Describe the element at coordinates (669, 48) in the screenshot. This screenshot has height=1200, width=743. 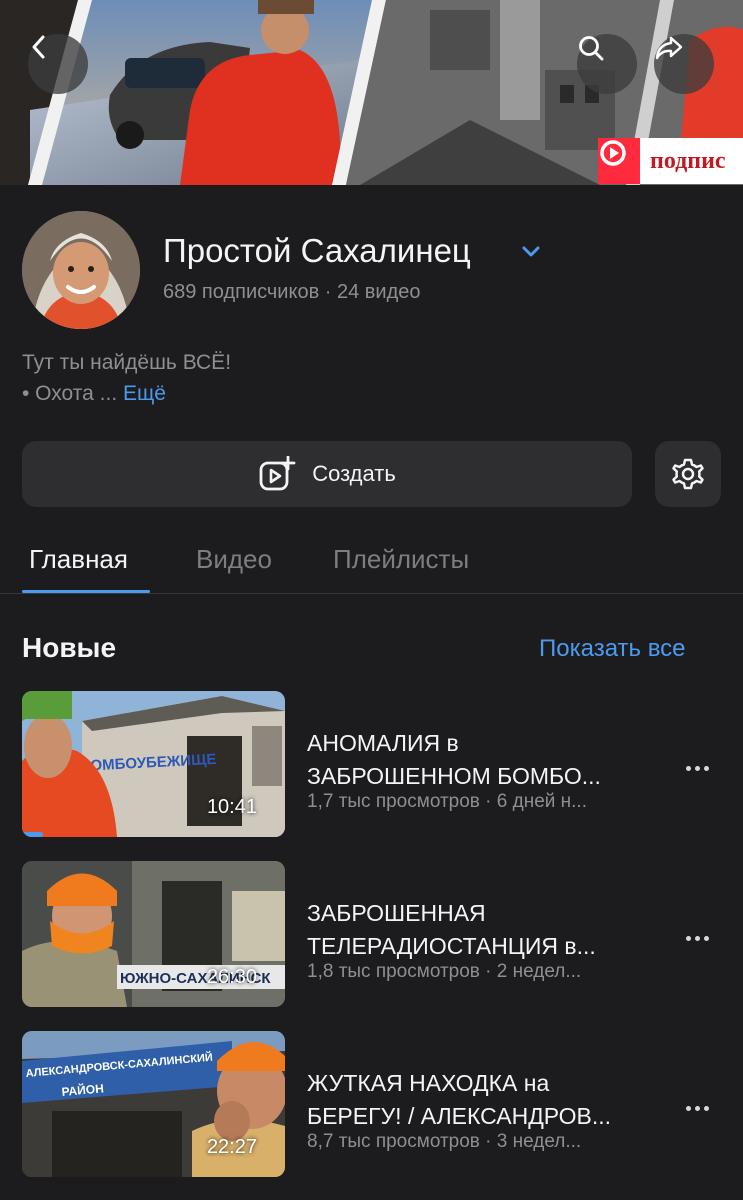
I see `share-icon` at that location.